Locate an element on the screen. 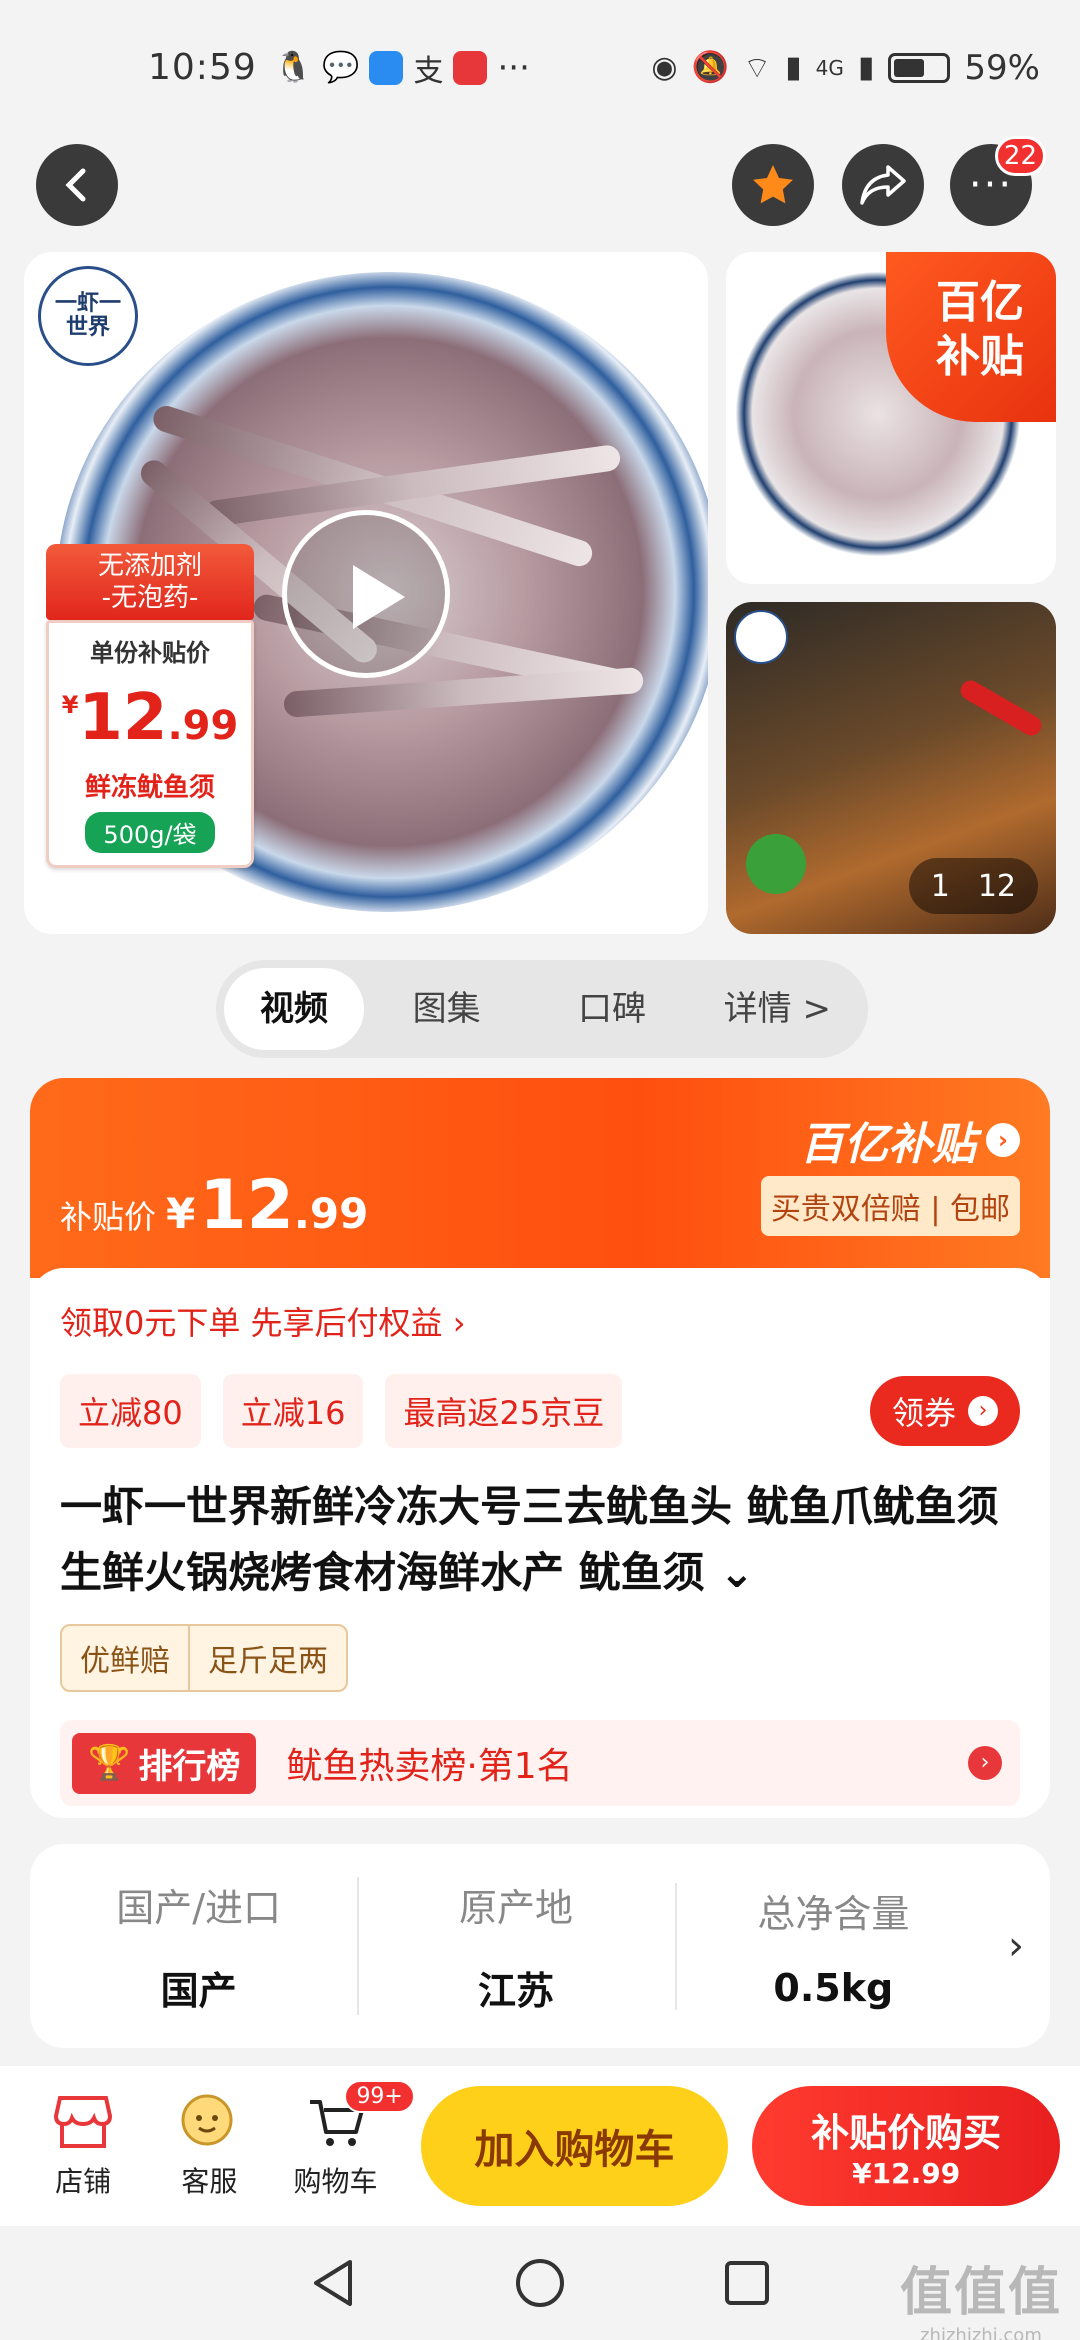 This screenshot has height=2340, width=1080. full-weight-pill: 足斤足两 is located at coordinates (267, 1658).